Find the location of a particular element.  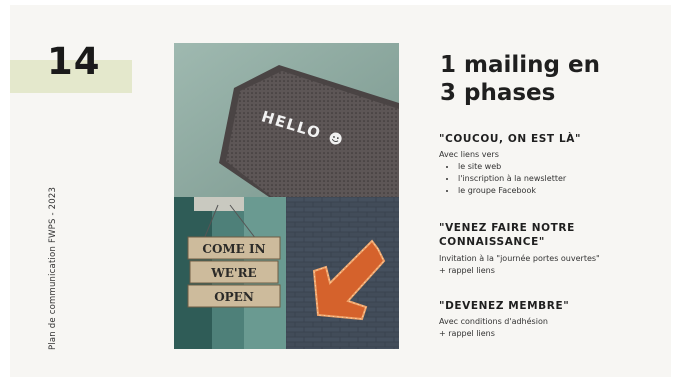

hello-letterboard-image: HELLO is located at coordinates (286, 120).